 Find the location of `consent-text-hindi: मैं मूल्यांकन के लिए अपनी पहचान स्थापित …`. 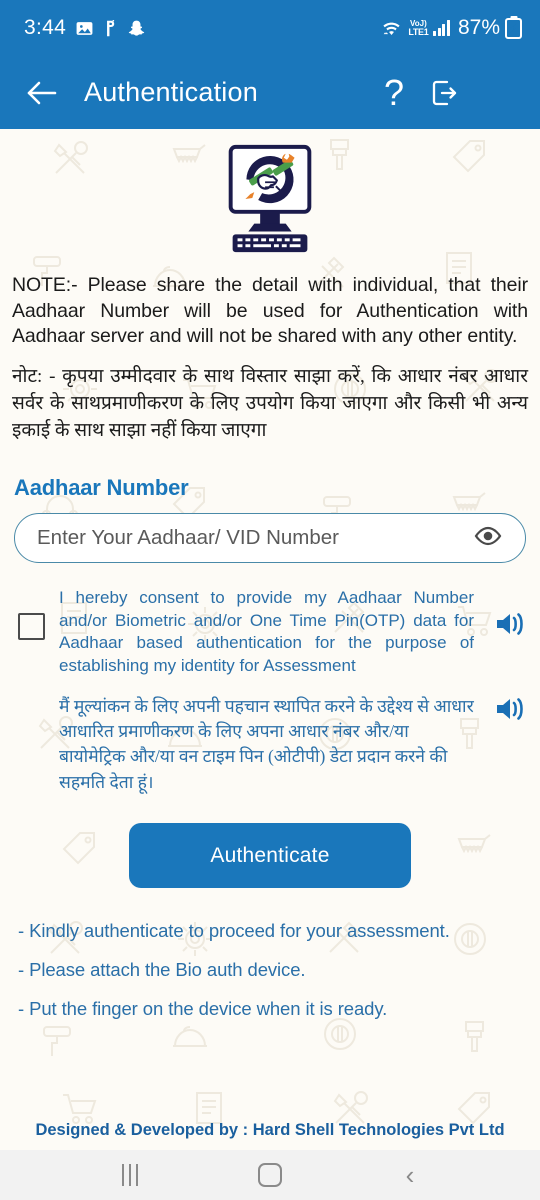

consent-text-hindi: मैं मूल्यांकन के लिए अपनी पहचान स्थापित … is located at coordinates (266, 743).